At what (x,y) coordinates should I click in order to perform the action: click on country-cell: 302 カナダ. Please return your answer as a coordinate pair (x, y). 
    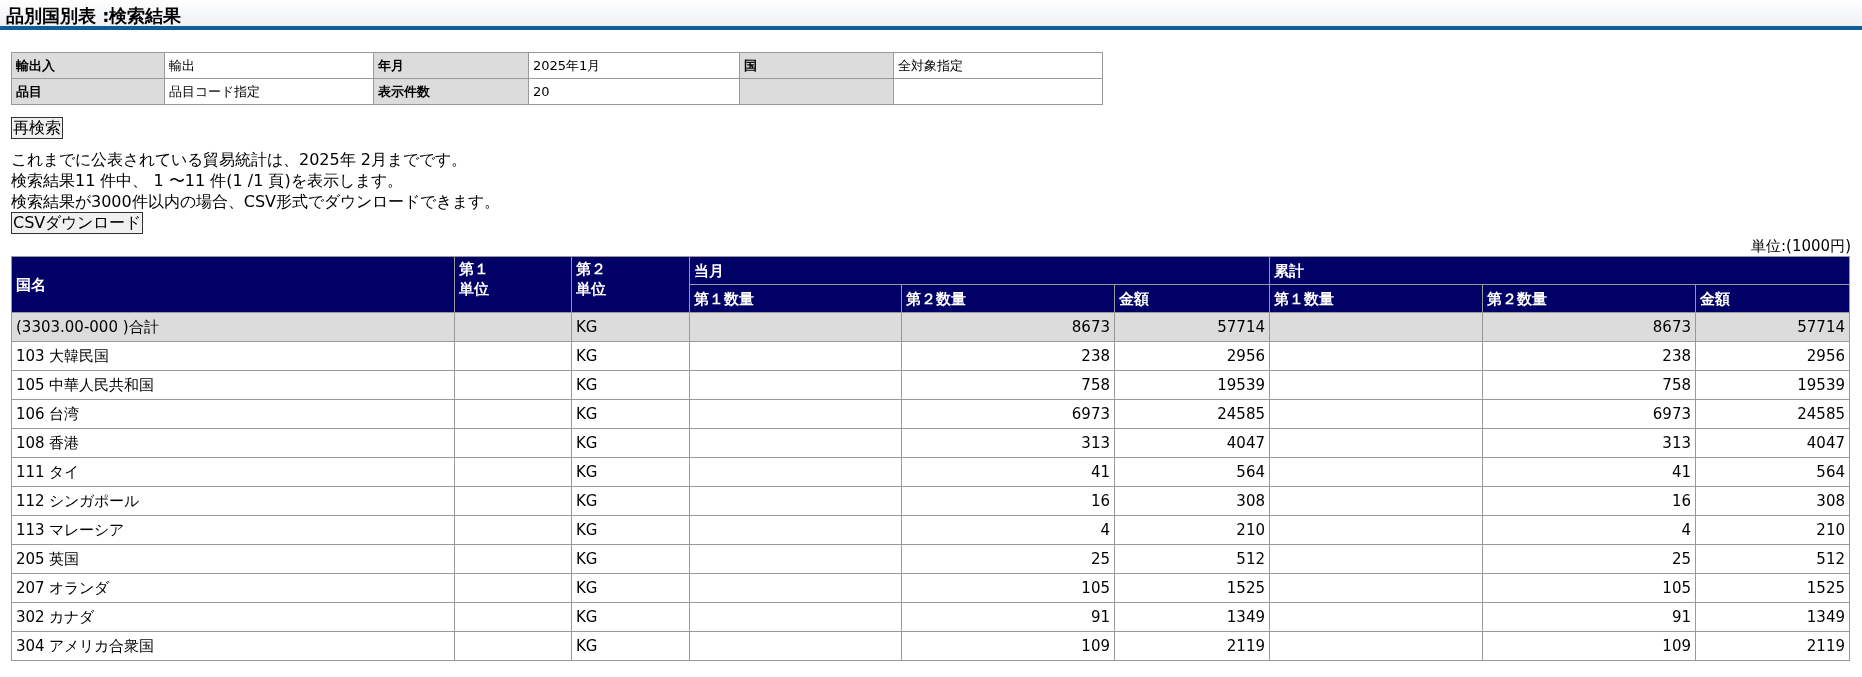
    Looking at the image, I should click on (233, 617).